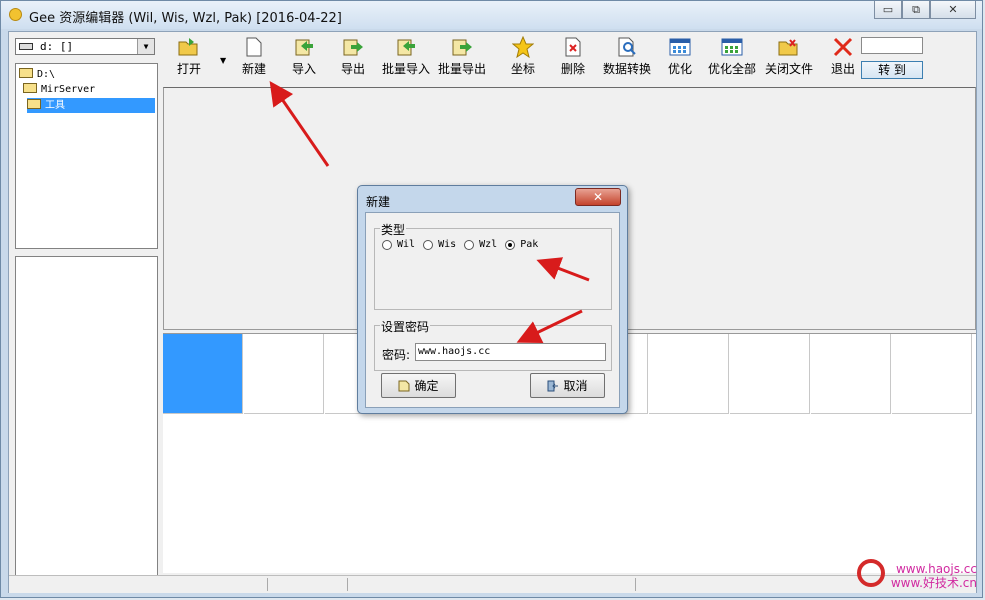 This screenshot has width=985, height=600. Describe the element at coordinates (85, 46) in the screenshot. I see `drive-select: d: [] ▼` at that location.